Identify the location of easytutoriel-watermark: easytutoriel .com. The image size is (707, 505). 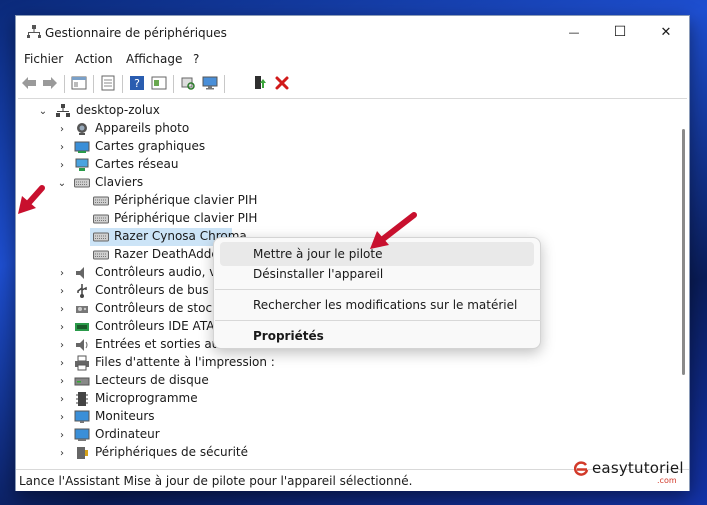
(629, 472).